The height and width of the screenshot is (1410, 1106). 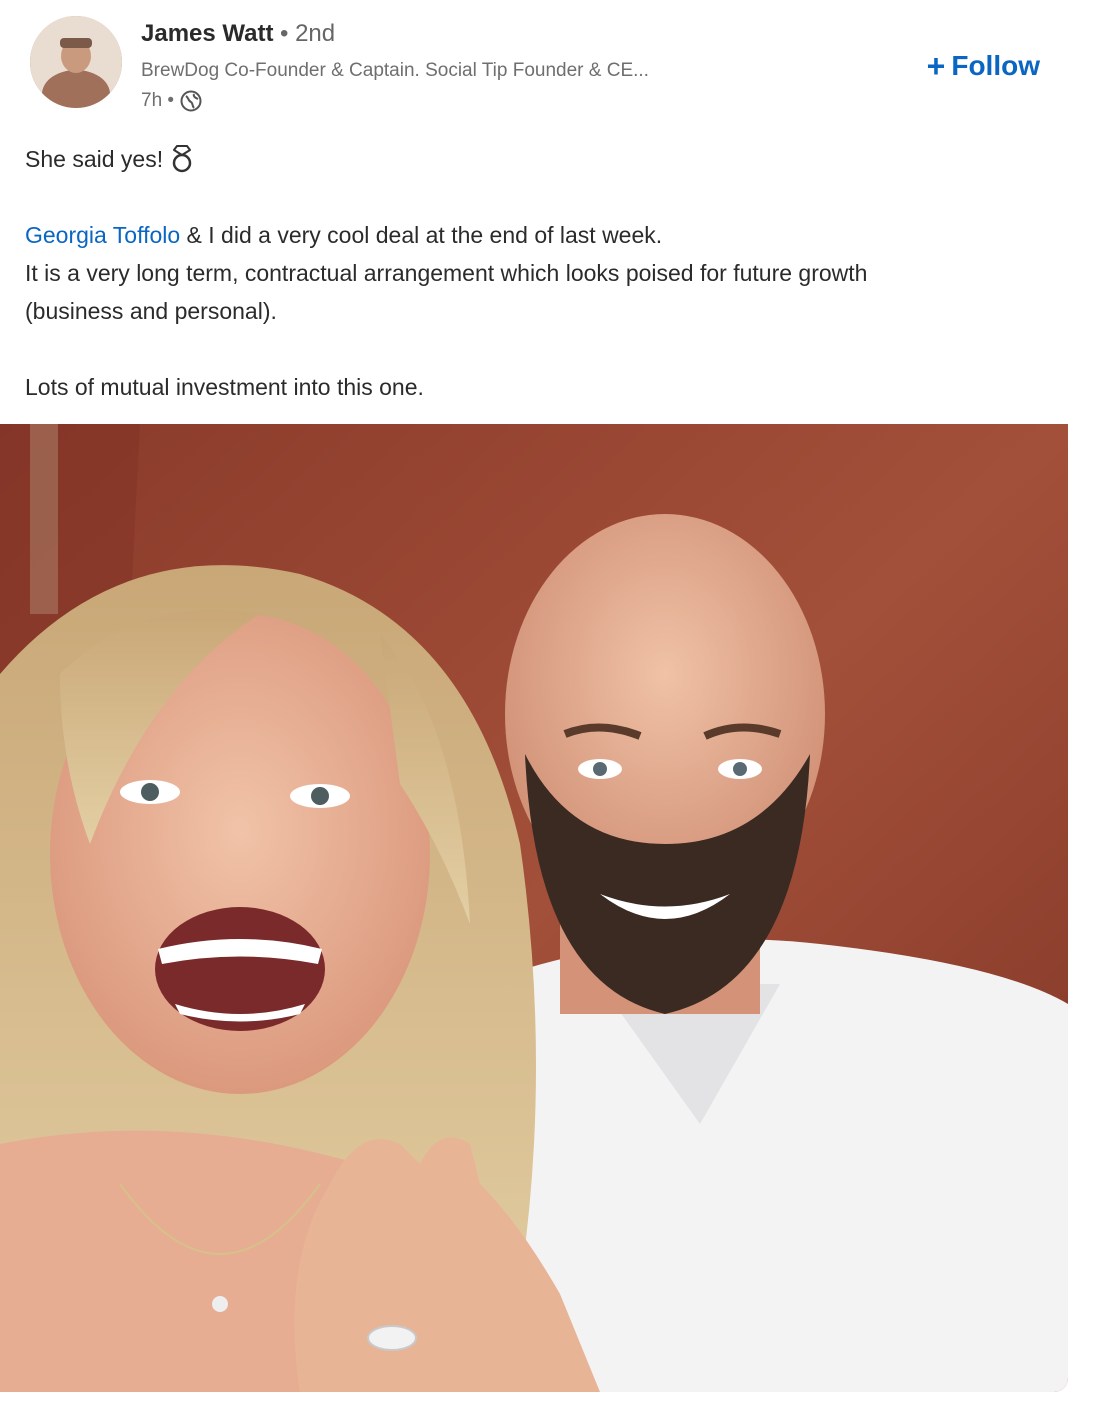 What do you see at coordinates (158, 100) in the screenshot?
I see `post-timestamp: 7h •` at bounding box center [158, 100].